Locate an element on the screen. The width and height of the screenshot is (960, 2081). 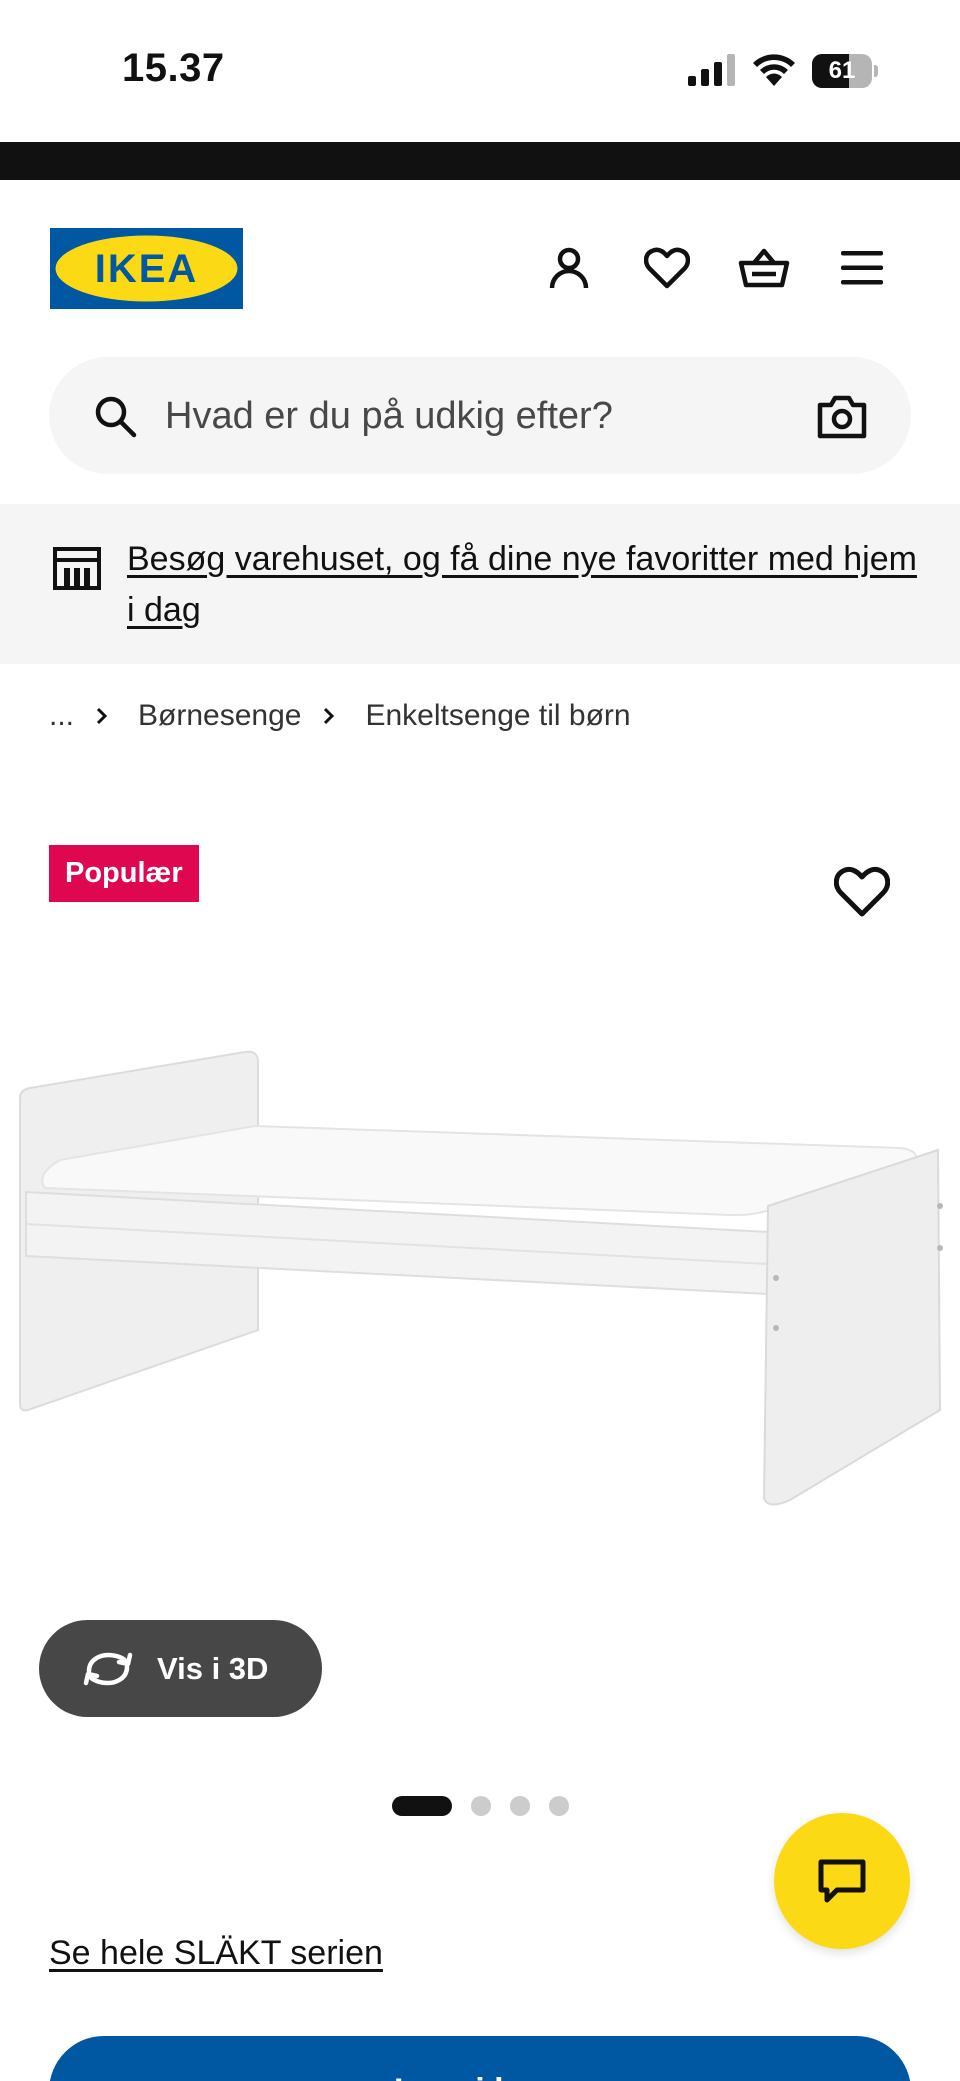
battery-icon: 61 is located at coordinates (845, 71).